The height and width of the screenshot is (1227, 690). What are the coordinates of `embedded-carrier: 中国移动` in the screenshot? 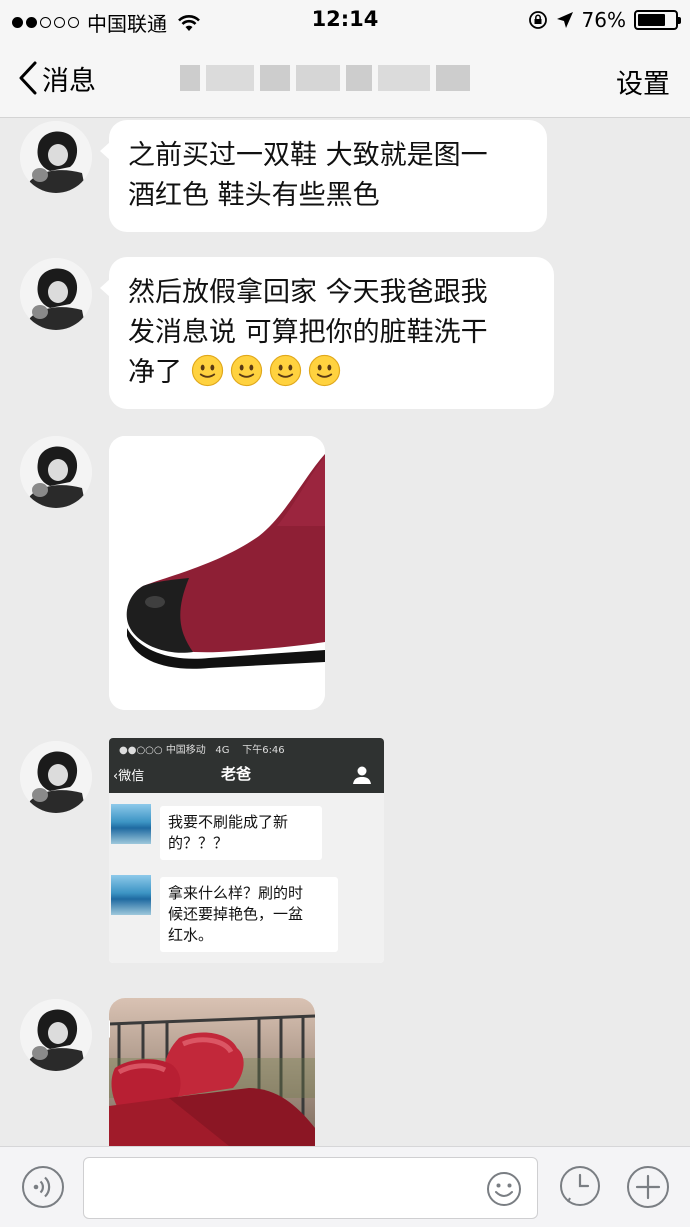 It's located at (185, 750).